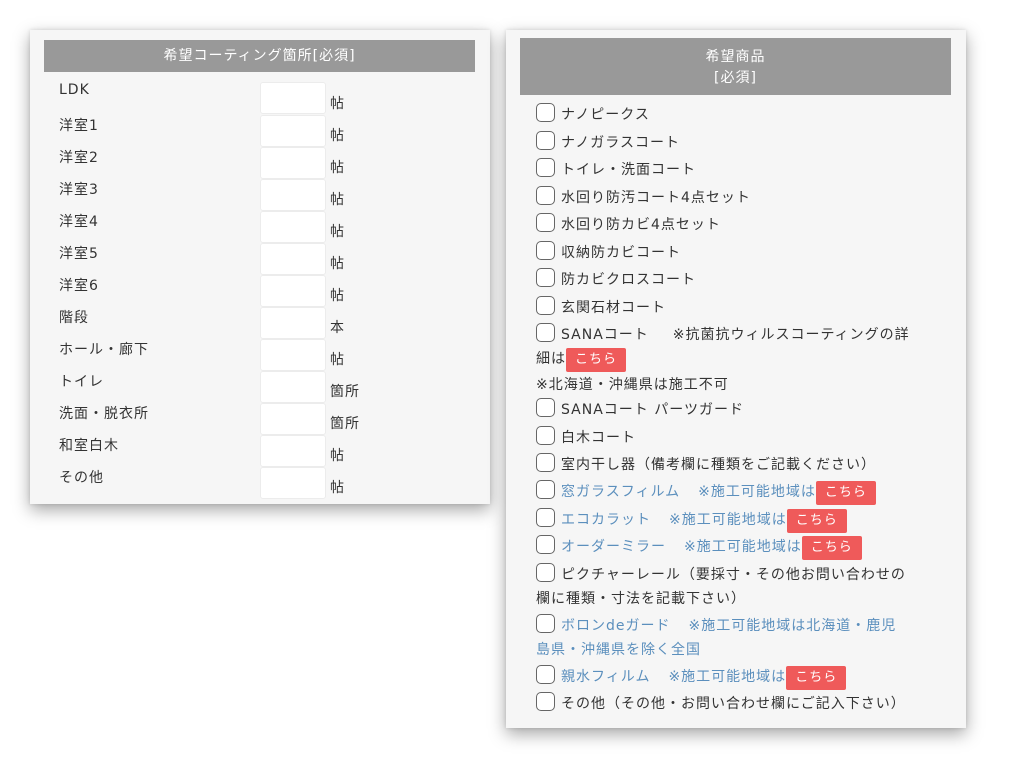 This screenshot has height=784, width=1024. I want to click on option-note: ※抗菌抗ウィルスコーティングの詳, so click(791, 335).